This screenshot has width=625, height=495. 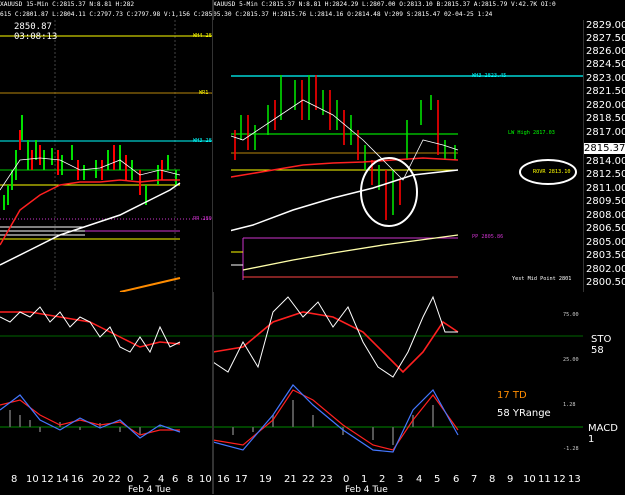 I want to click on price-tick: 2824.50, so click(x=605, y=64).